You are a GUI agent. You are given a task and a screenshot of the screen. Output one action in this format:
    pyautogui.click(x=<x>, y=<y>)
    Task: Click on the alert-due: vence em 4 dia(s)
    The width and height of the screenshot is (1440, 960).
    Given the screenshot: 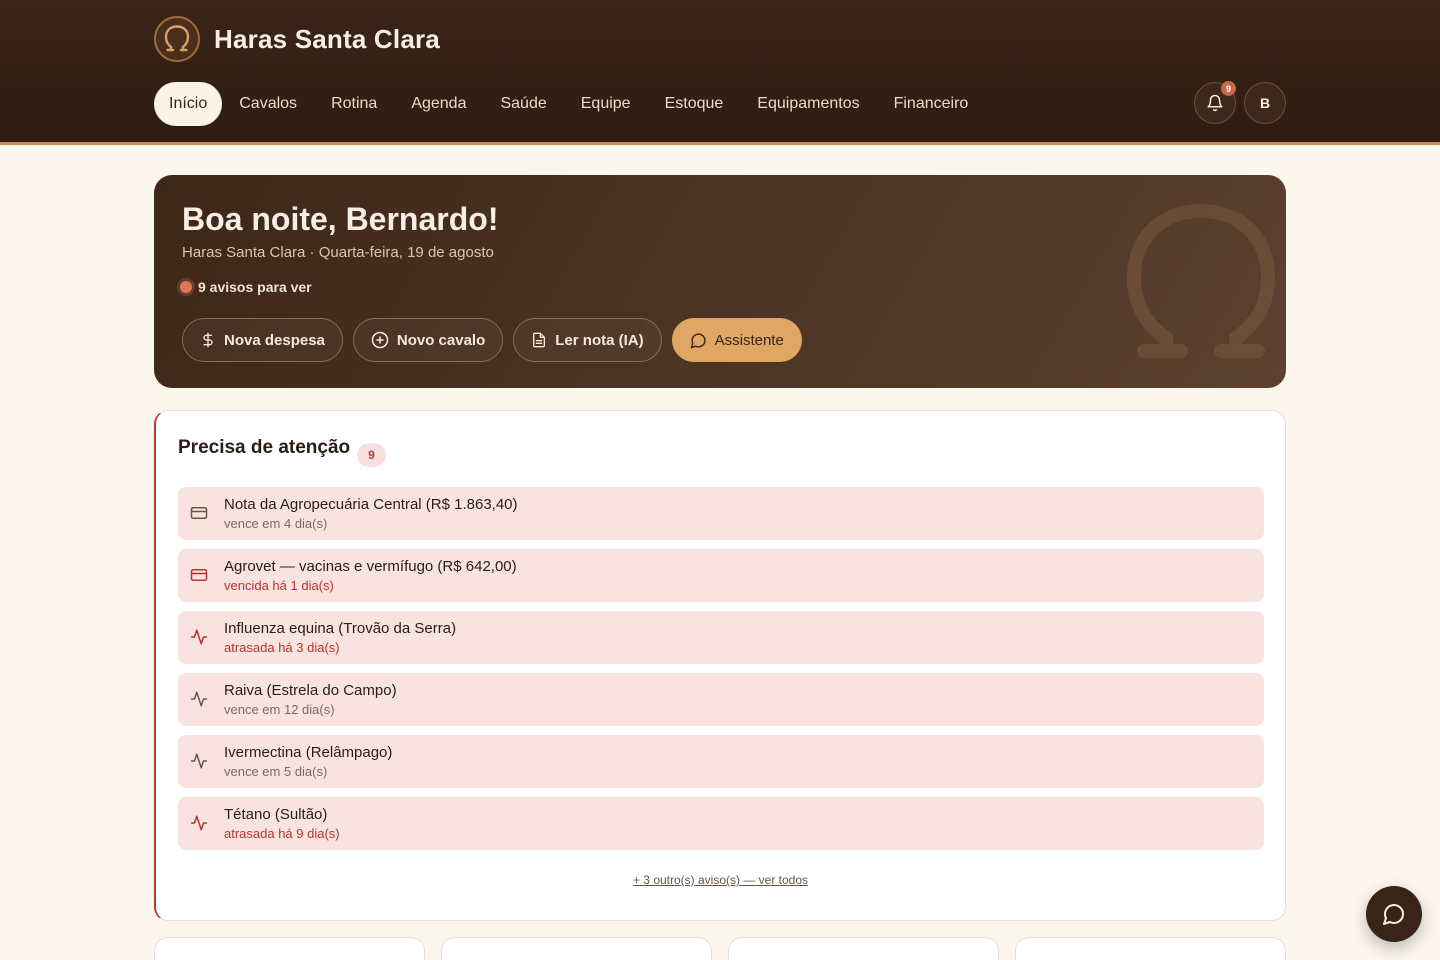 What is the action you would take?
    pyautogui.click(x=276, y=523)
    